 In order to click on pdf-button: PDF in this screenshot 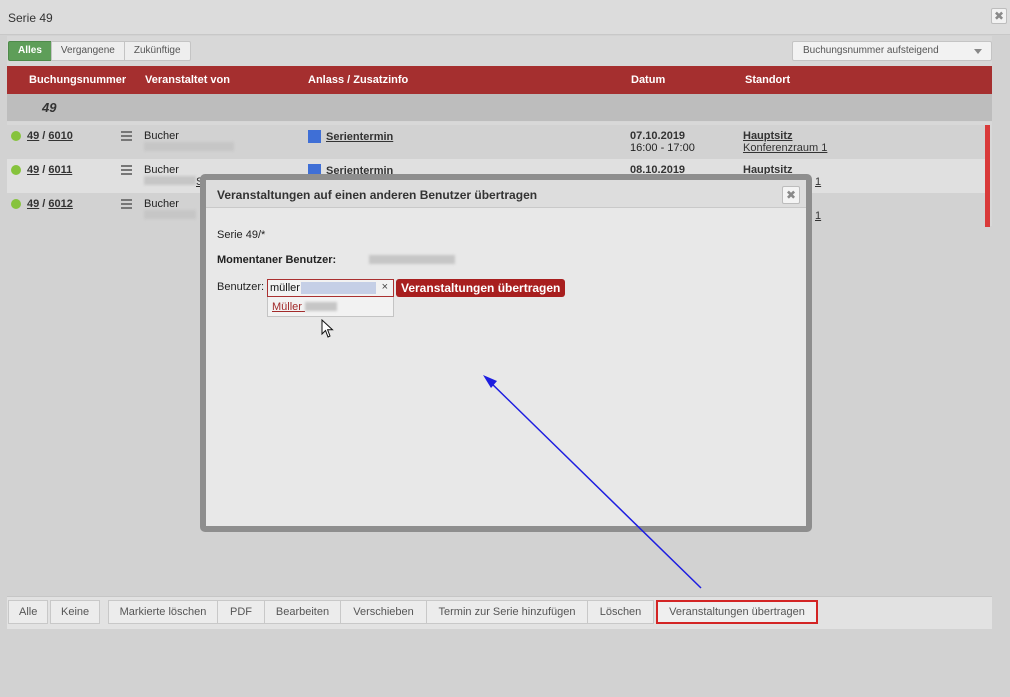, I will do `click(241, 612)`.